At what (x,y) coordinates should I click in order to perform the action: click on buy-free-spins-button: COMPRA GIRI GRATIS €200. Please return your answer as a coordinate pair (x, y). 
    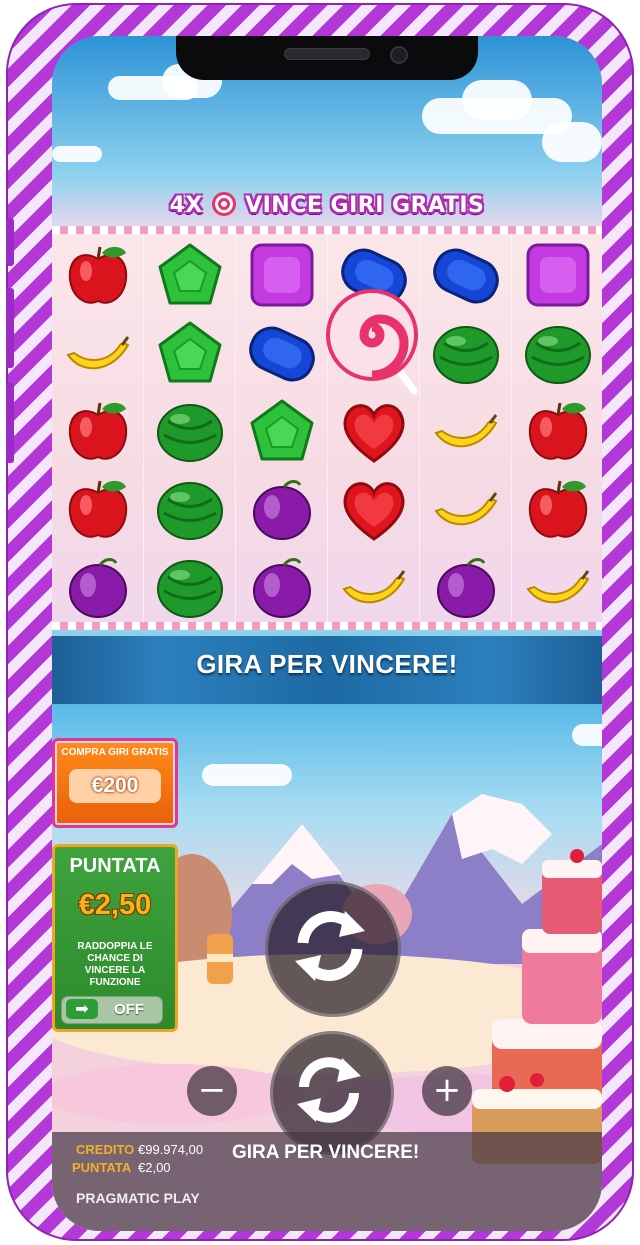
    Looking at the image, I should click on (115, 783).